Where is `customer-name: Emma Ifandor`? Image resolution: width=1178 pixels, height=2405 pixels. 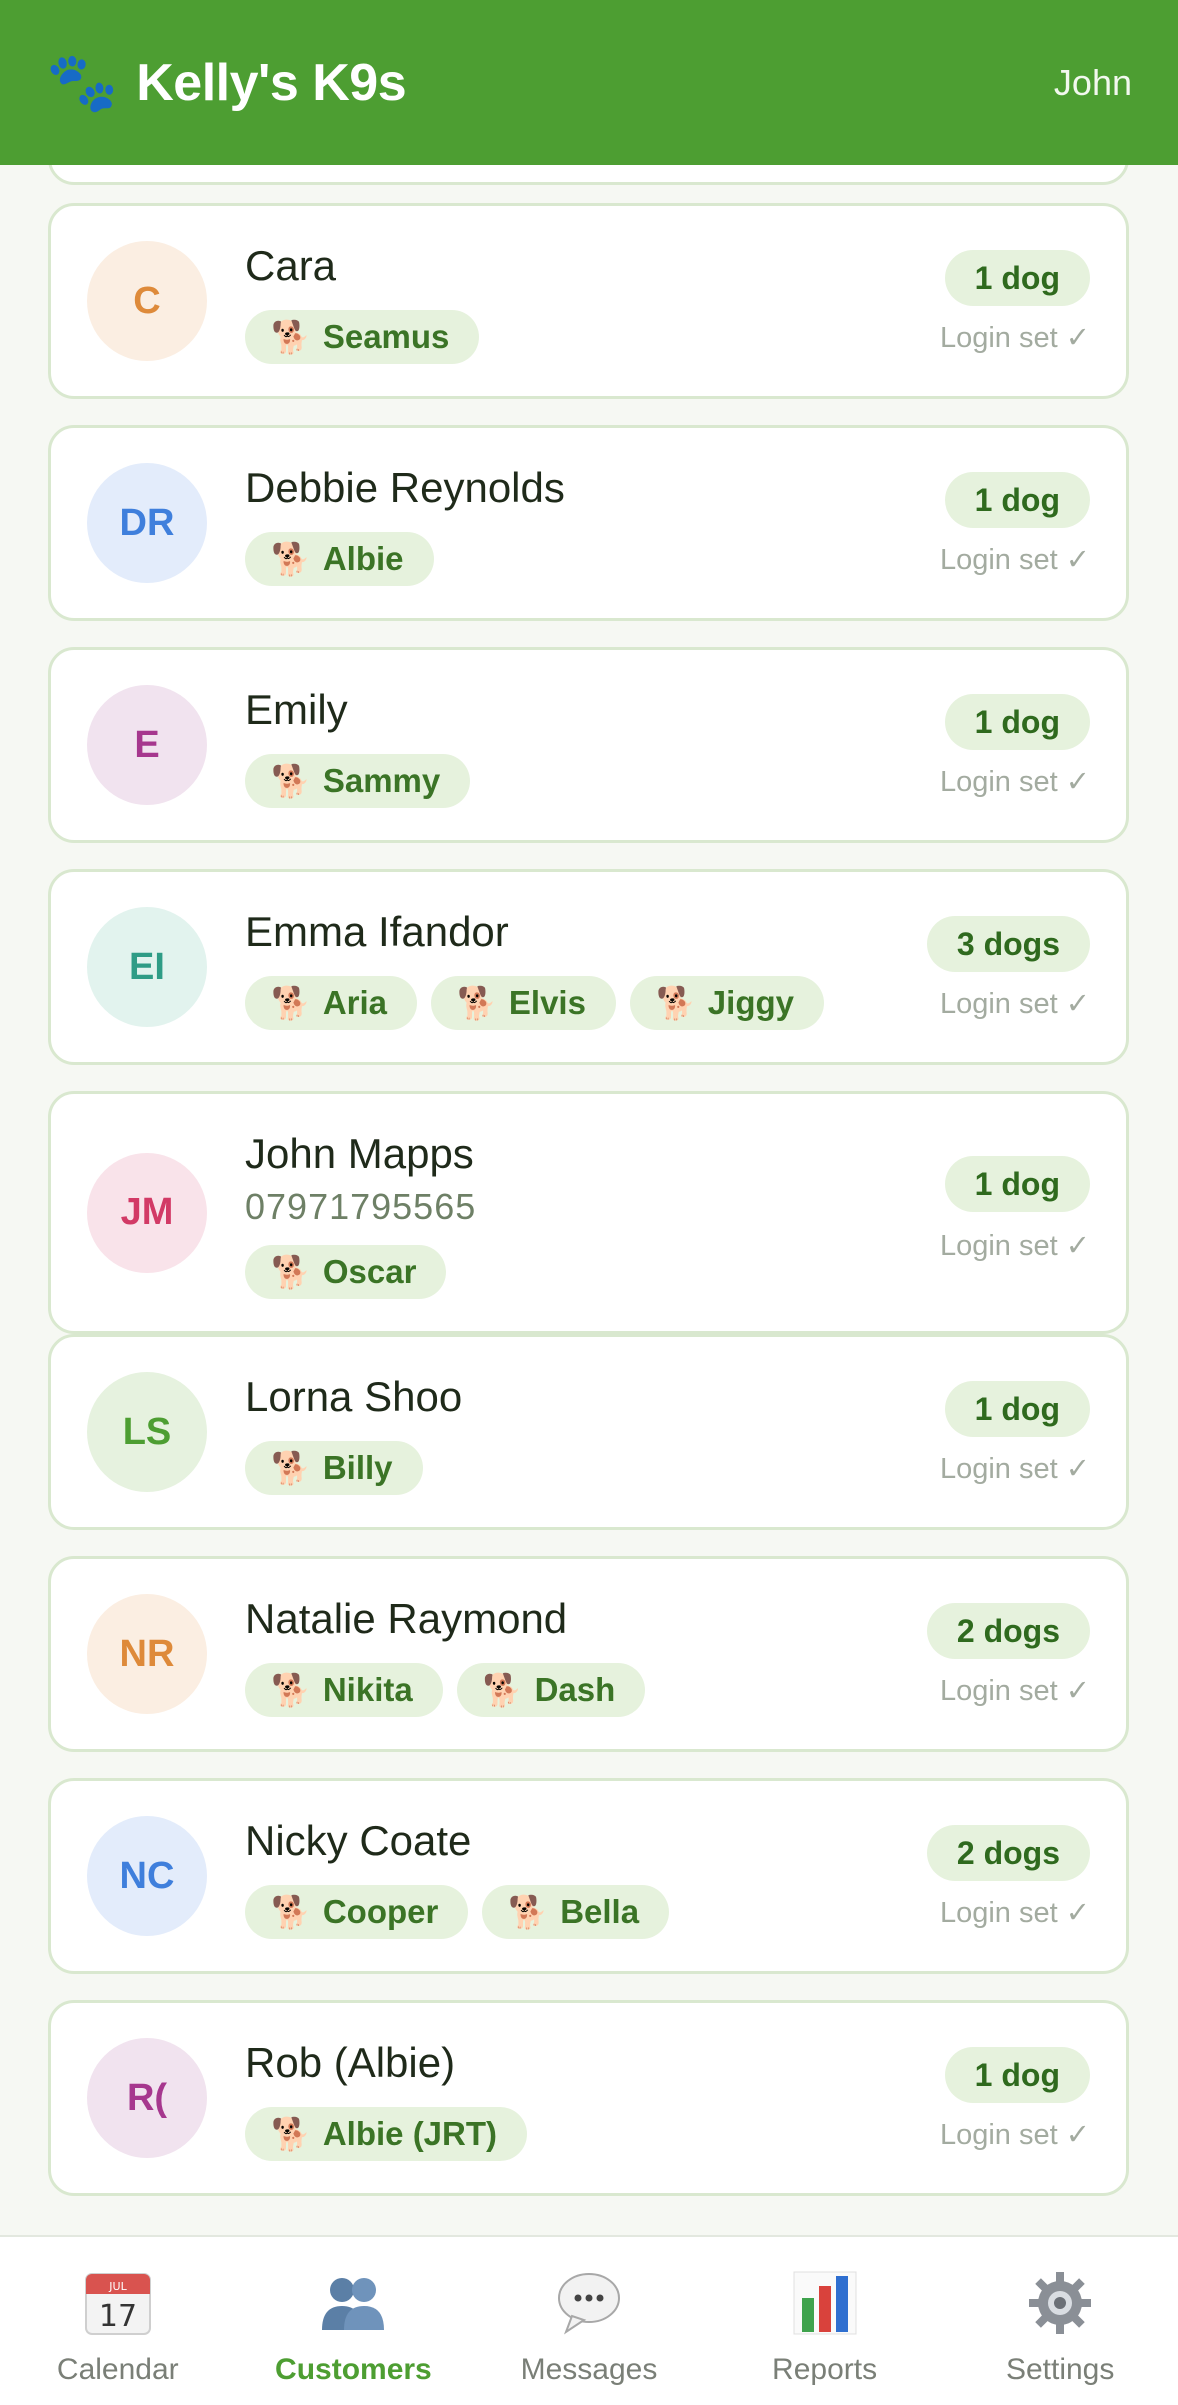 customer-name: Emma Ifandor is located at coordinates (377, 931).